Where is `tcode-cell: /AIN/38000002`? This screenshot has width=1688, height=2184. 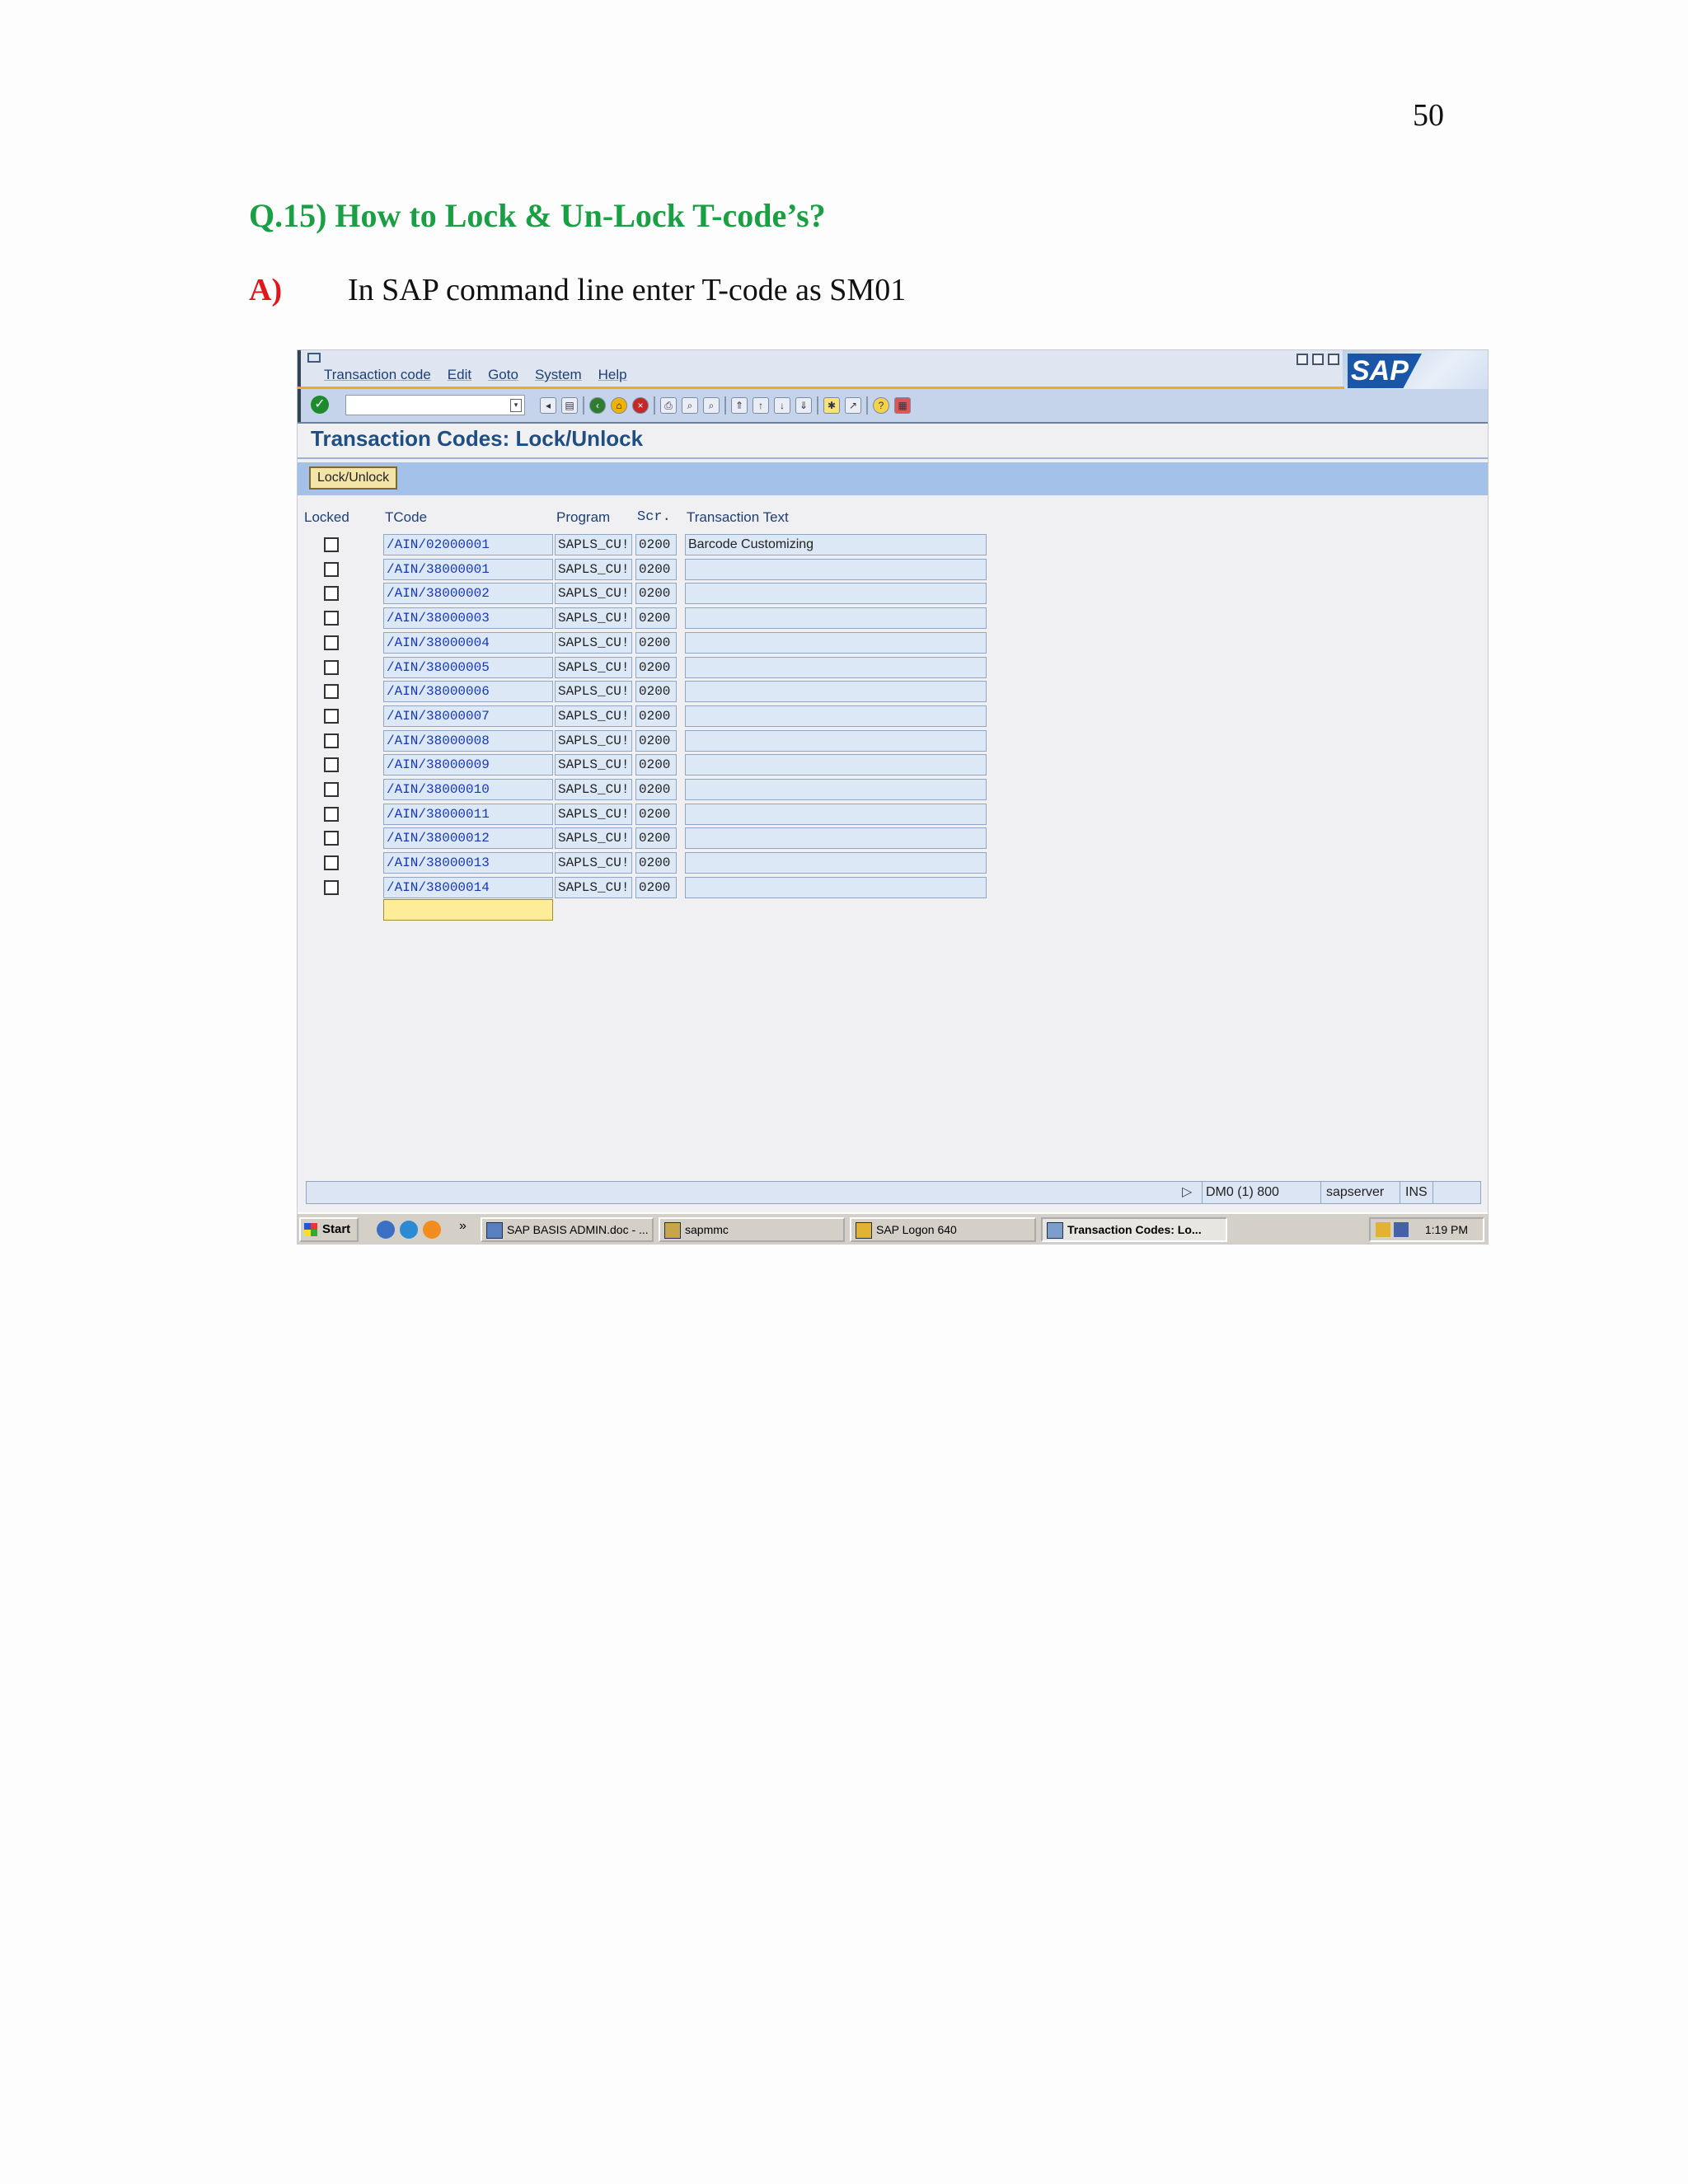 tcode-cell: /AIN/38000002 is located at coordinates (468, 594).